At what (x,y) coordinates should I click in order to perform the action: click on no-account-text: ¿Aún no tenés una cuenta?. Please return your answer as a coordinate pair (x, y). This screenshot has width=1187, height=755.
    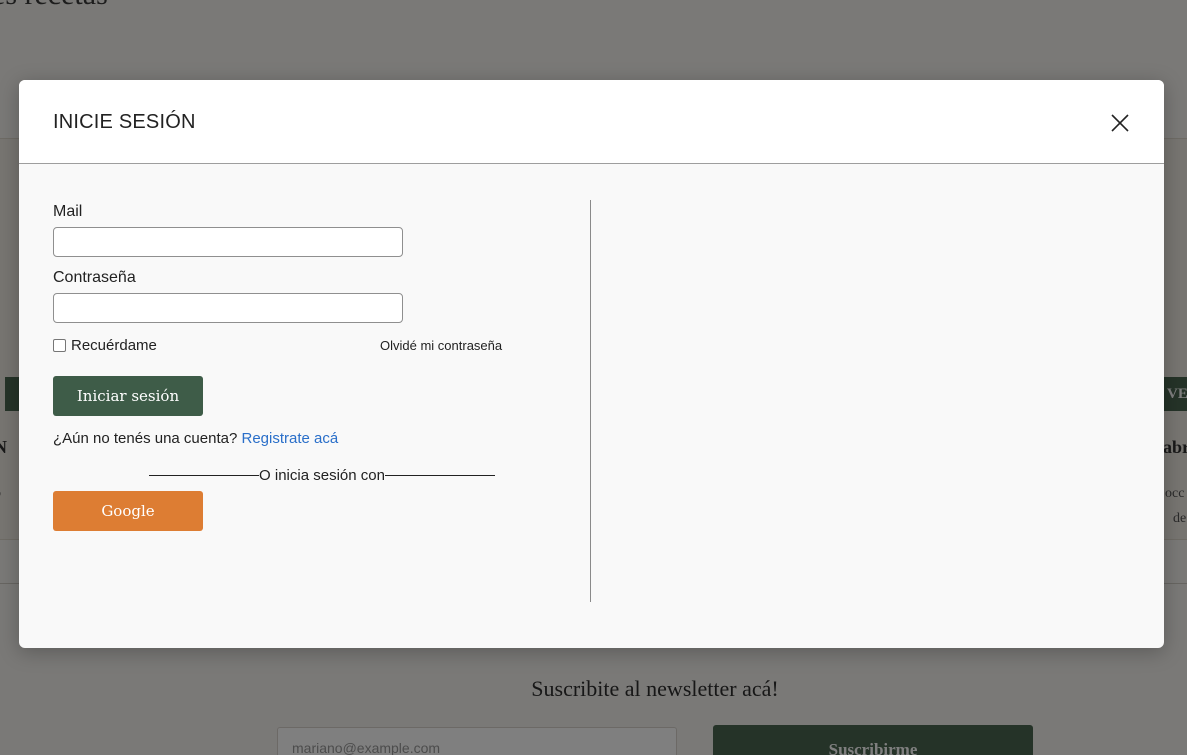
    Looking at the image, I should click on (145, 438).